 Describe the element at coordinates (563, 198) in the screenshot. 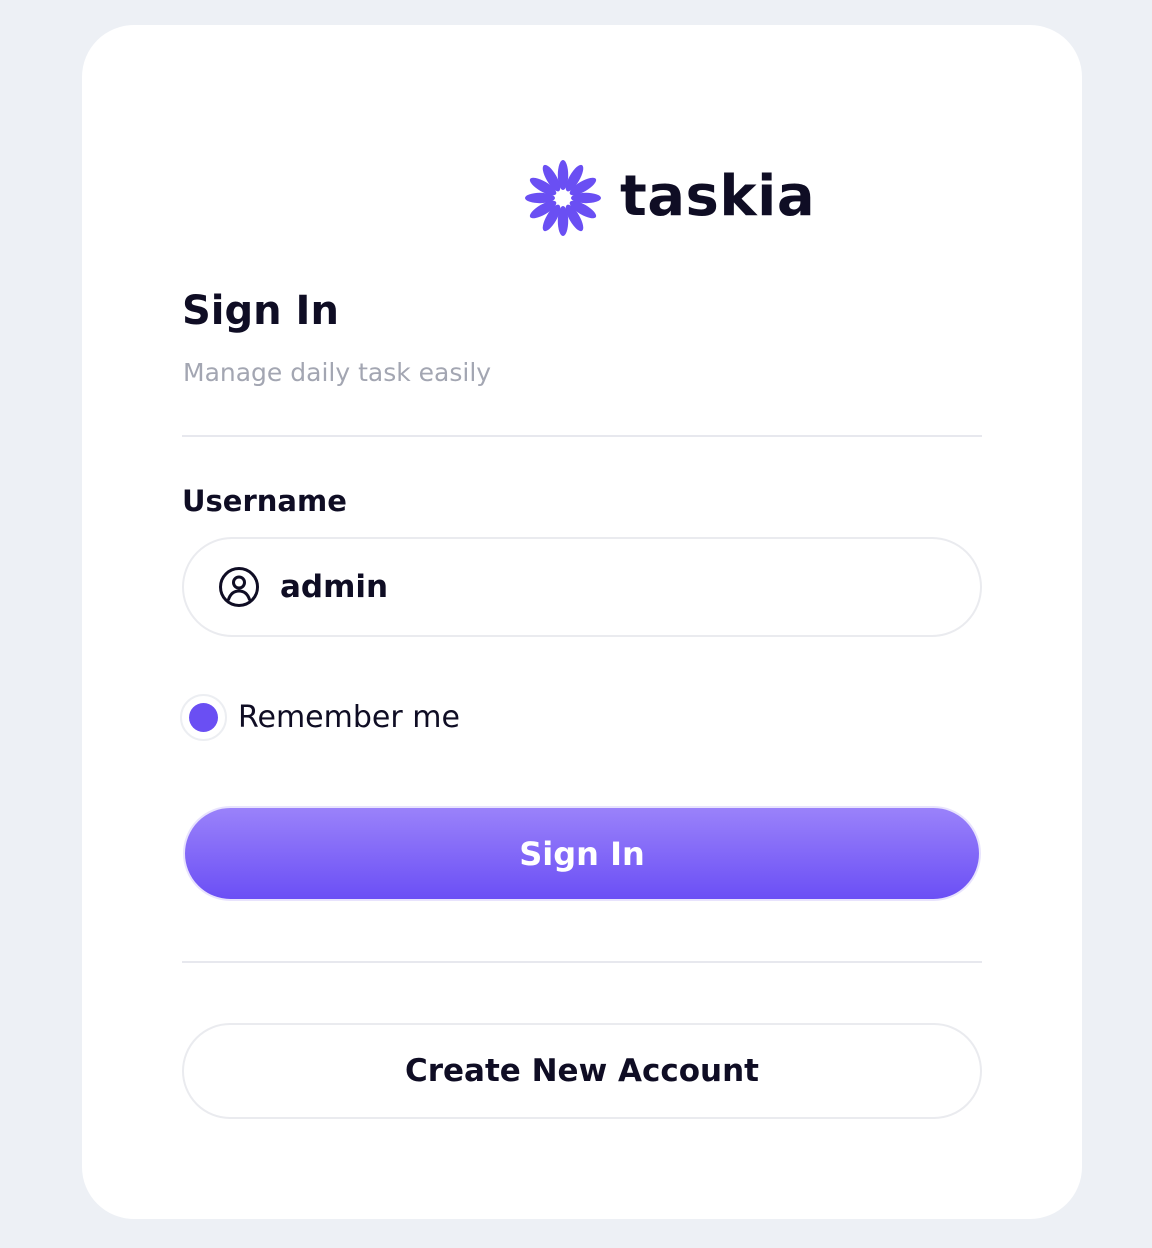

I see `flower-burst-icon` at that location.